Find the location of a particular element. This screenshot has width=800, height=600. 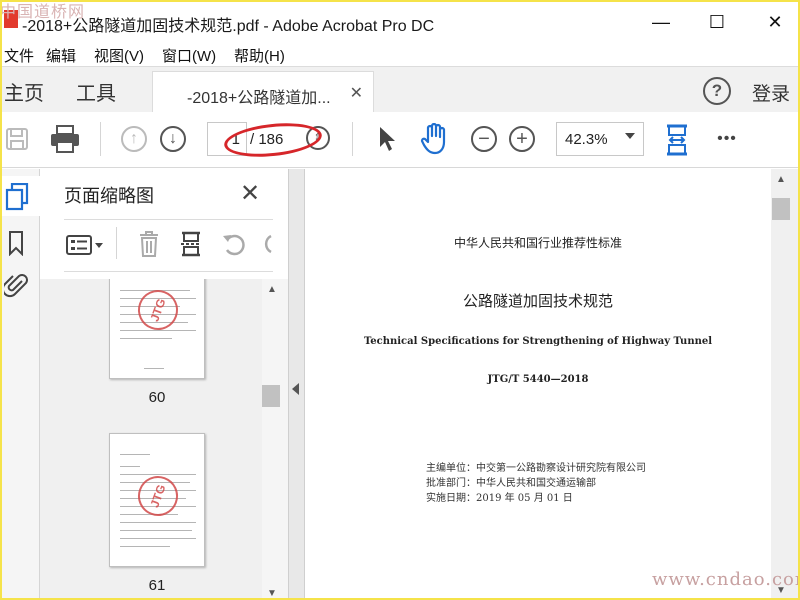

menu-help: 帮助(H) is located at coordinates (259, 55).